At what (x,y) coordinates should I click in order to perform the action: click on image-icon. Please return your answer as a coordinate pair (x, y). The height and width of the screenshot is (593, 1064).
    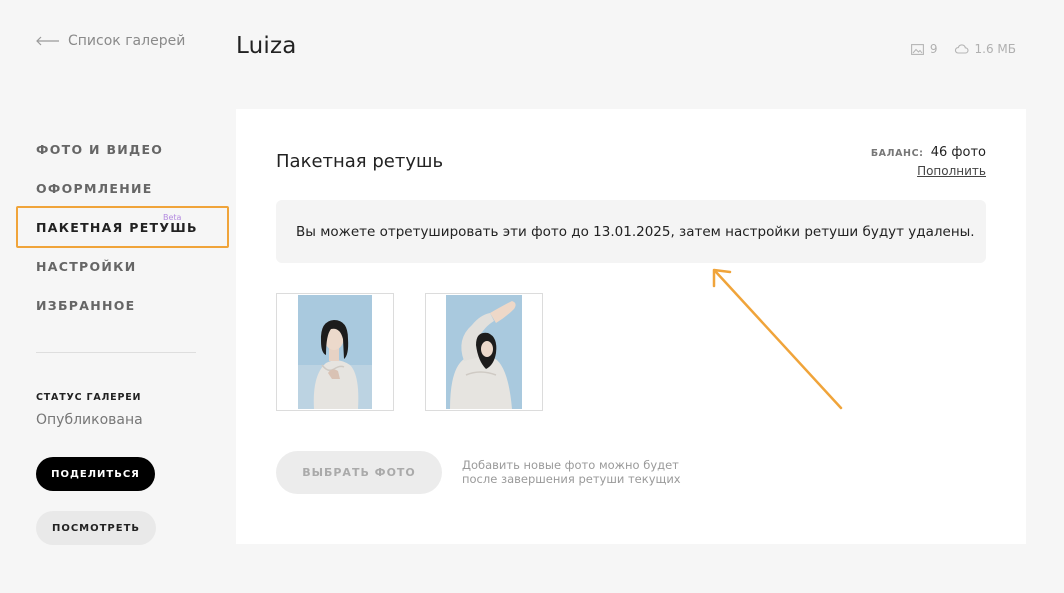
    Looking at the image, I should click on (917, 49).